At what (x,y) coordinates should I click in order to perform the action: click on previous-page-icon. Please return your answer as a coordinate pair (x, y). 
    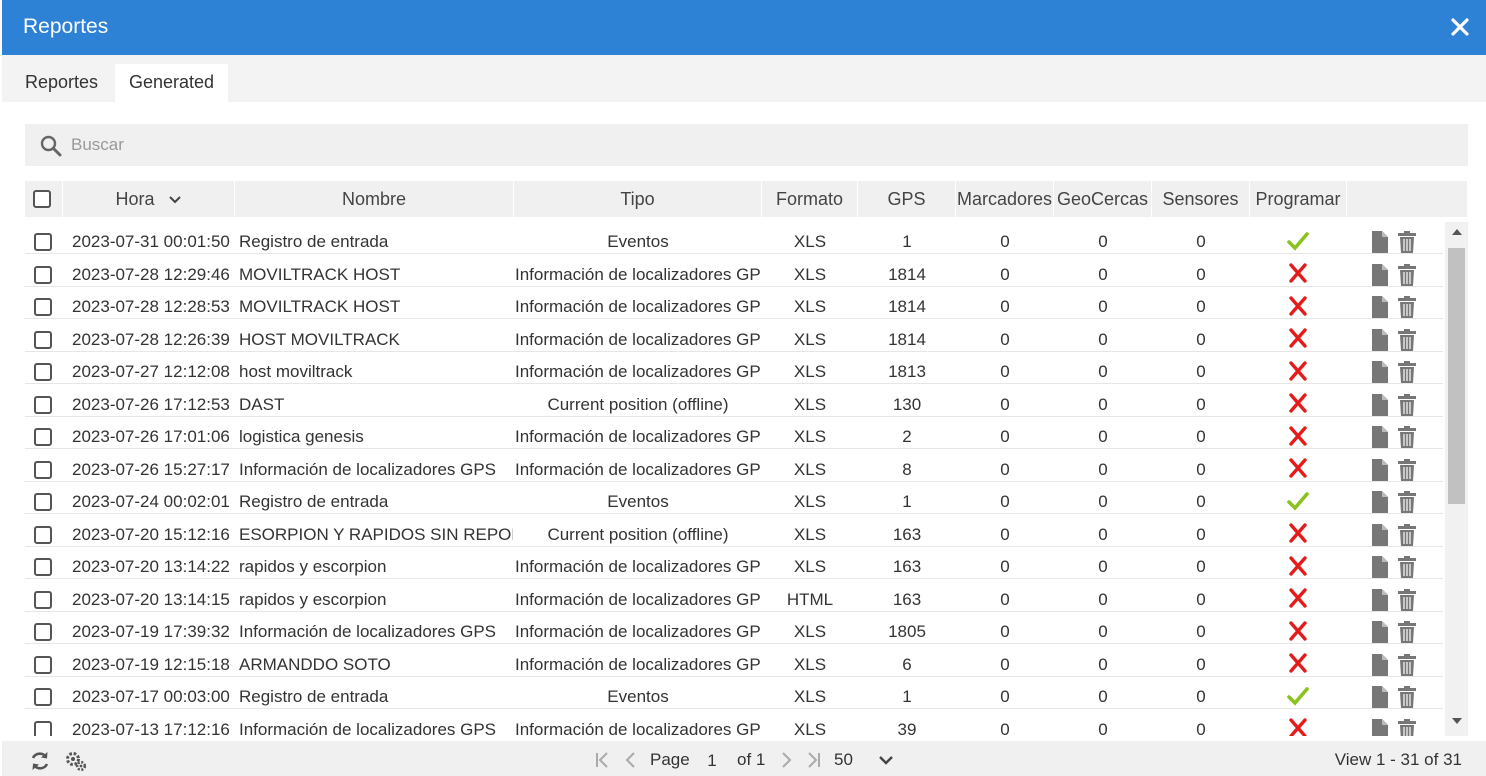
    Looking at the image, I should click on (631, 760).